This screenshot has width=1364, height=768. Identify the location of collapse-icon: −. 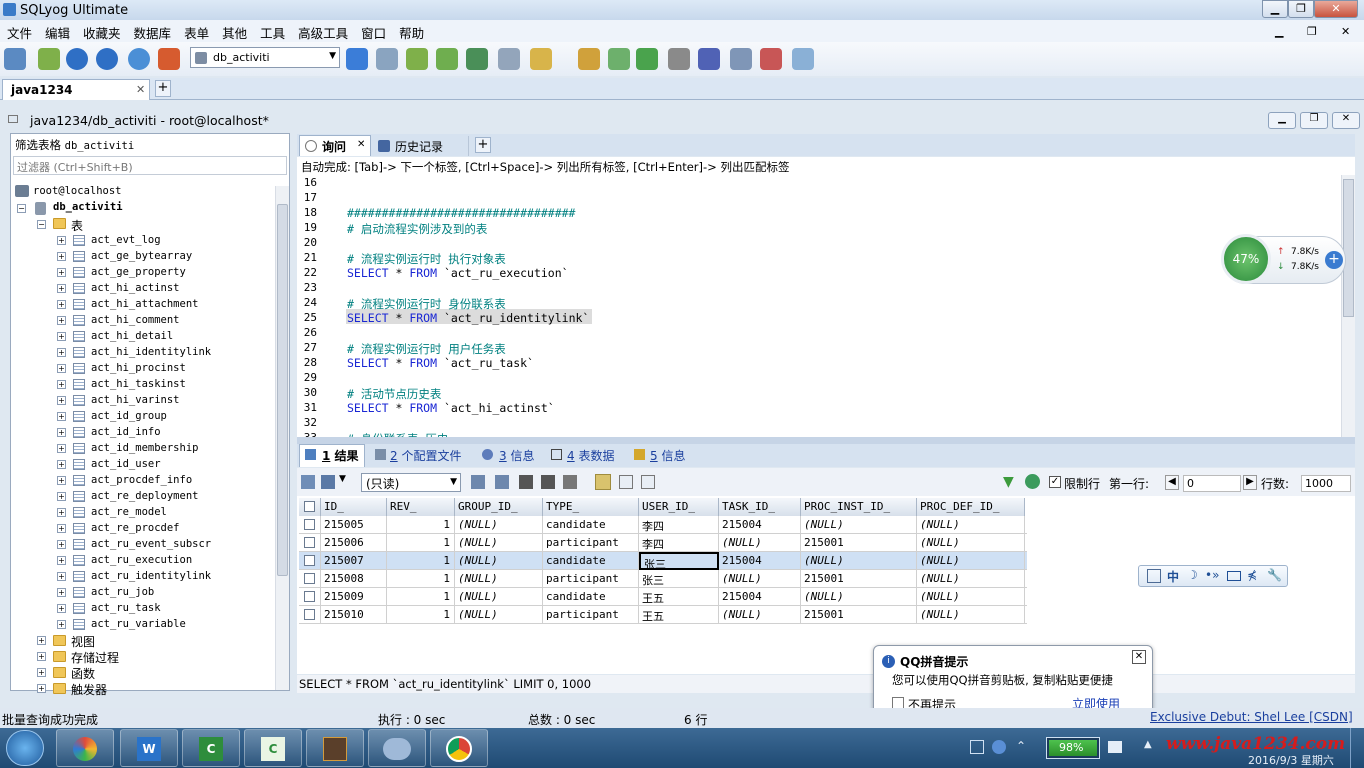
(41, 224).